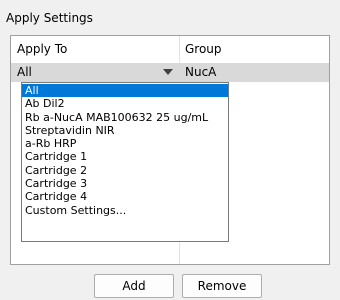  Describe the element at coordinates (125, 103) in the screenshot. I see `dropdown-option: Ab Dil2` at that location.